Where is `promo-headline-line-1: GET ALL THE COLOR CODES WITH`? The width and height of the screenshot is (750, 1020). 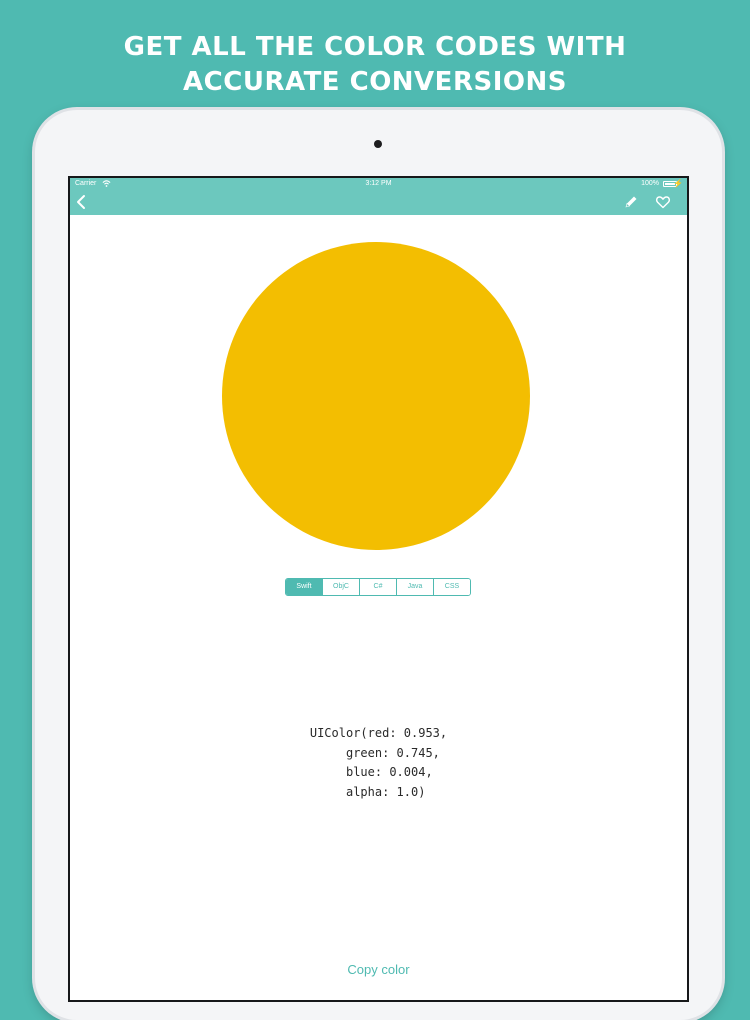
promo-headline-line-1: GET ALL THE COLOR CODES WITH is located at coordinates (375, 47).